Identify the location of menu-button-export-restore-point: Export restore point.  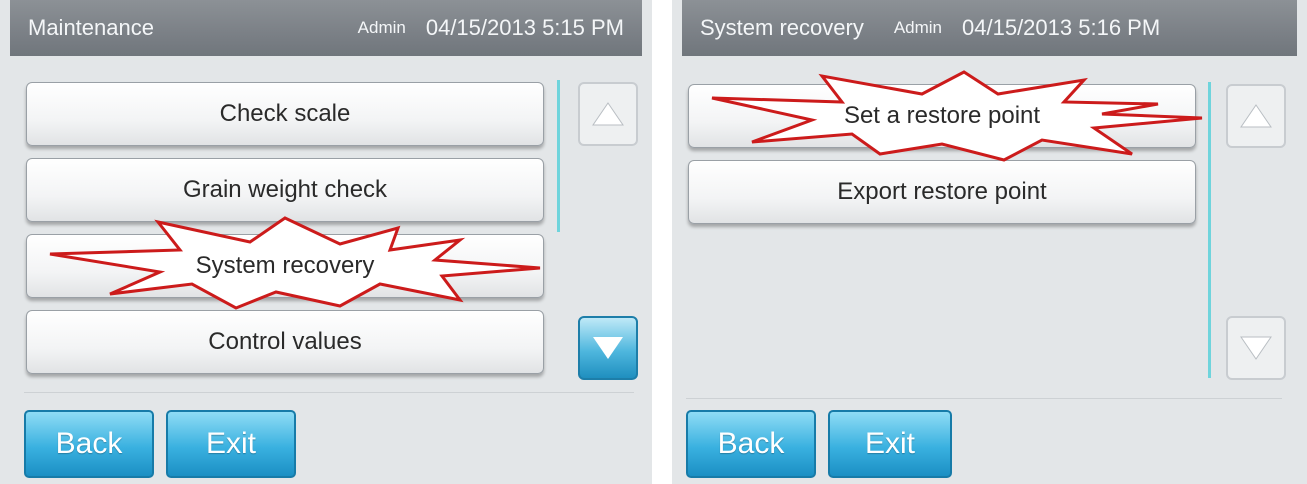
(942, 192).